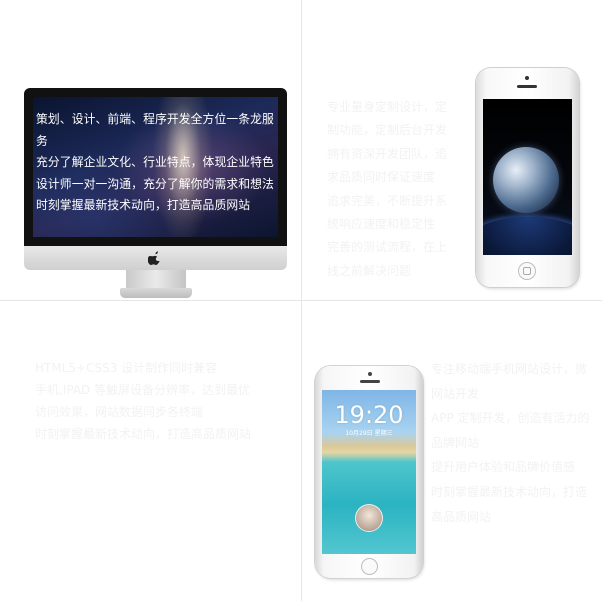 The image size is (602, 601). What do you see at coordinates (369, 518) in the screenshot?
I see `lockscreen-avatar-icon` at bounding box center [369, 518].